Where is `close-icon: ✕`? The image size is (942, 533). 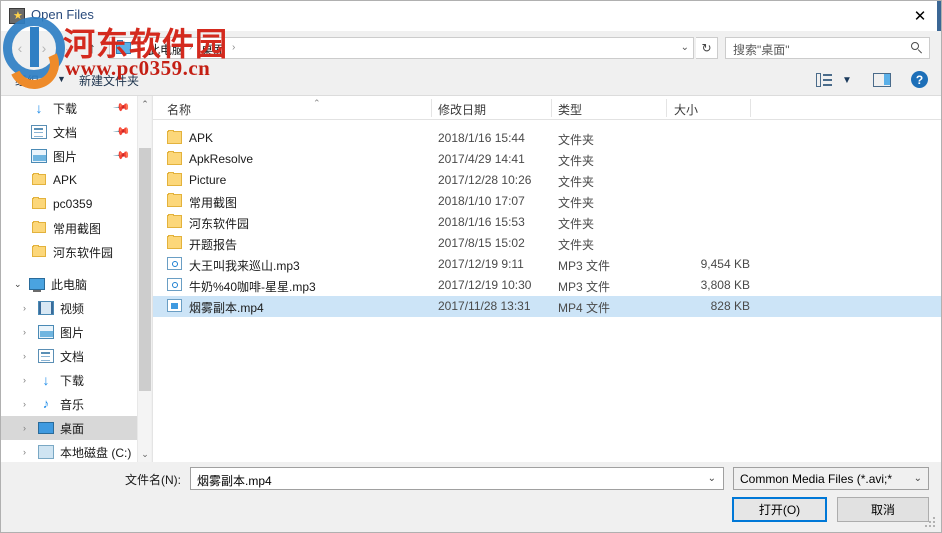
close-icon: ✕ is located at coordinates (919, 16).